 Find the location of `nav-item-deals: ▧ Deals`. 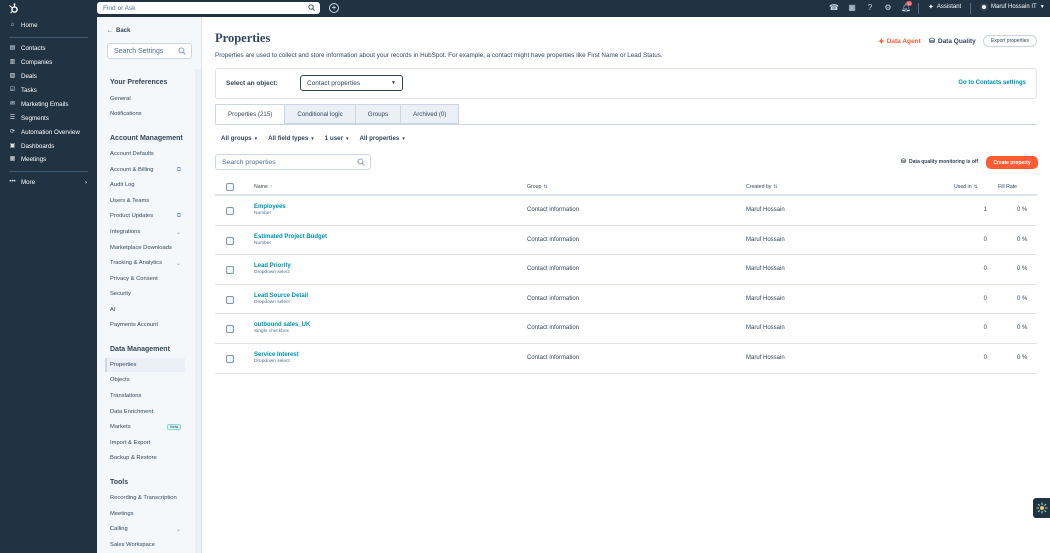

nav-item-deals: ▧ Deals is located at coordinates (48, 77).